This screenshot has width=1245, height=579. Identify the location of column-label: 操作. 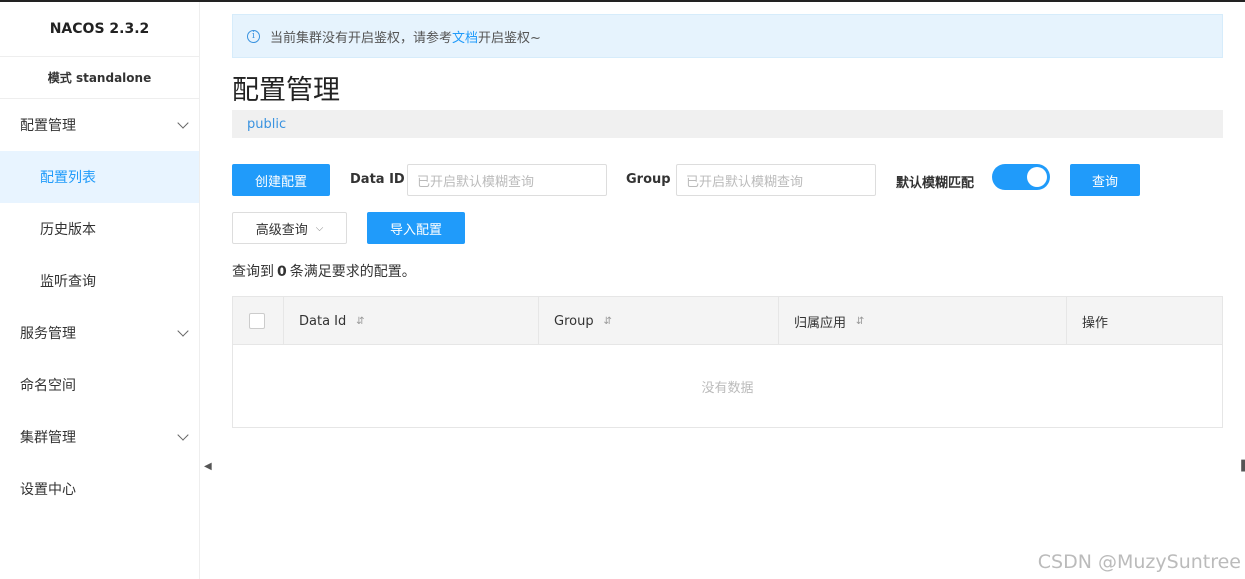
(1095, 323).